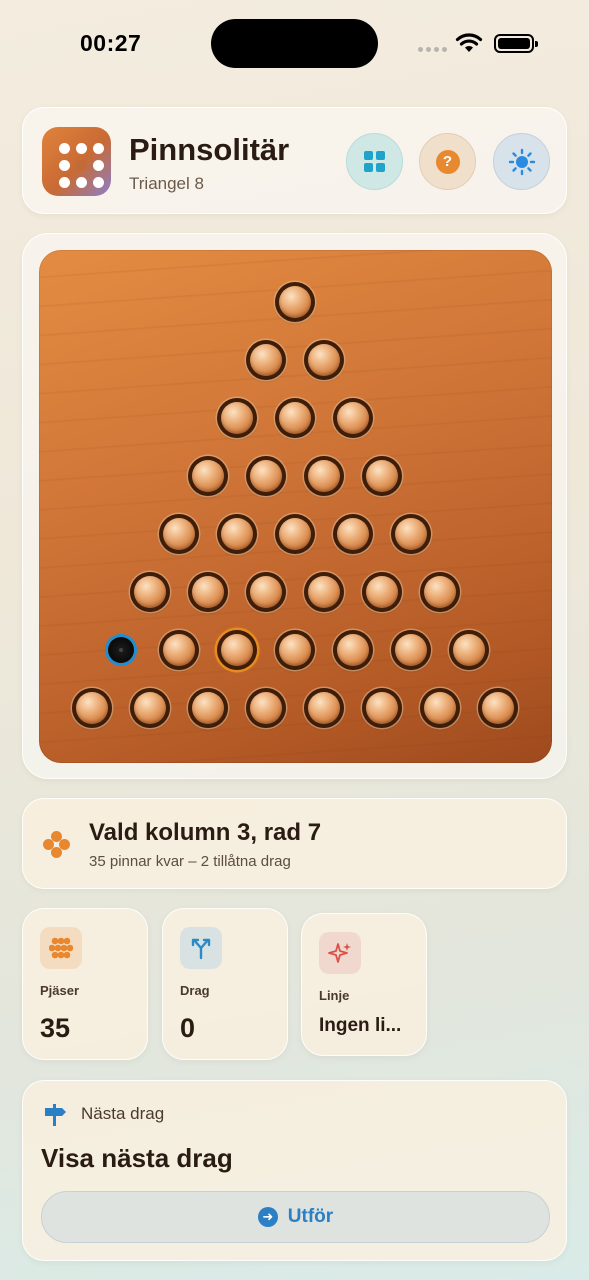  Describe the element at coordinates (190, 861) in the screenshot. I see `selection-subtitle: 35 pinnar kvar – 2 tillåtna drag` at that location.